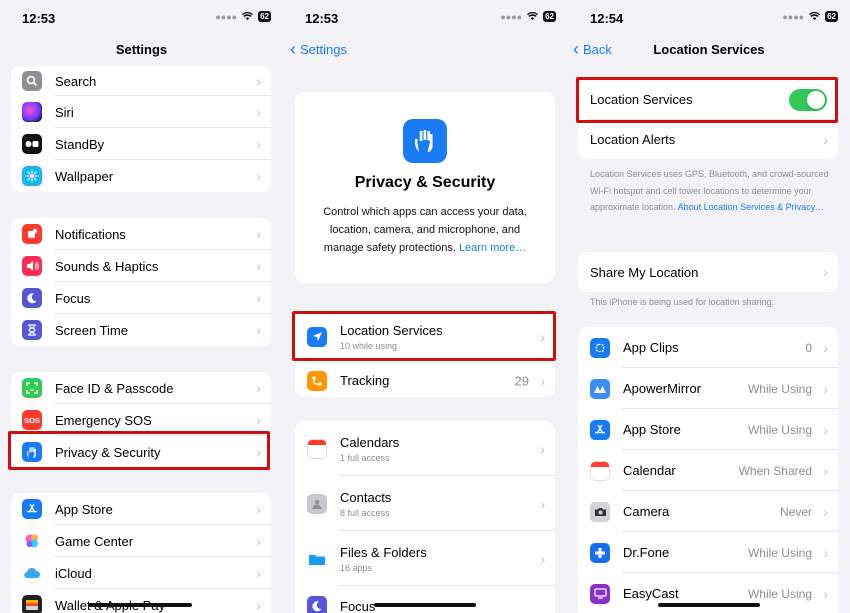  What do you see at coordinates (708, 552) in the screenshot?
I see `app-row-drfone: Dr.Fone While Using ›` at bounding box center [708, 552].